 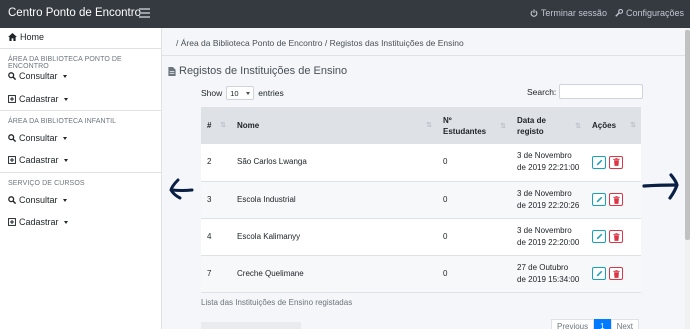 I want to click on breadcrumb-divider, so click(x=426, y=55).